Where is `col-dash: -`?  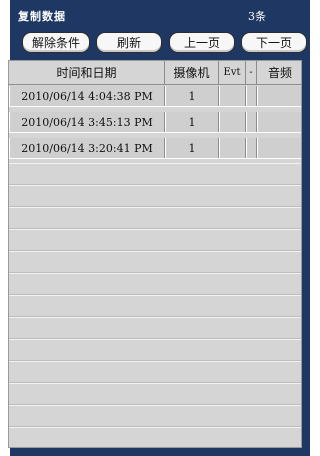
col-dash: - is located at coordinates (251, 73).